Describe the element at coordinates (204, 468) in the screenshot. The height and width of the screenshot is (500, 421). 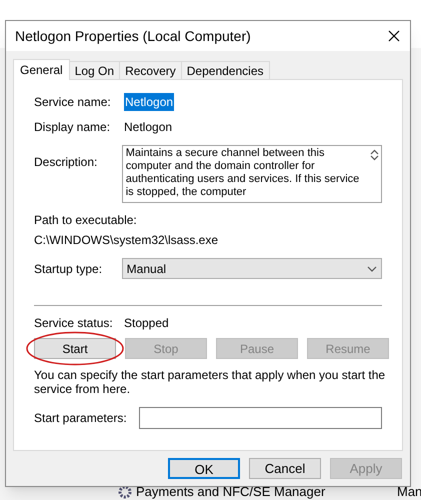
I see `ok-button: OK` at that location.